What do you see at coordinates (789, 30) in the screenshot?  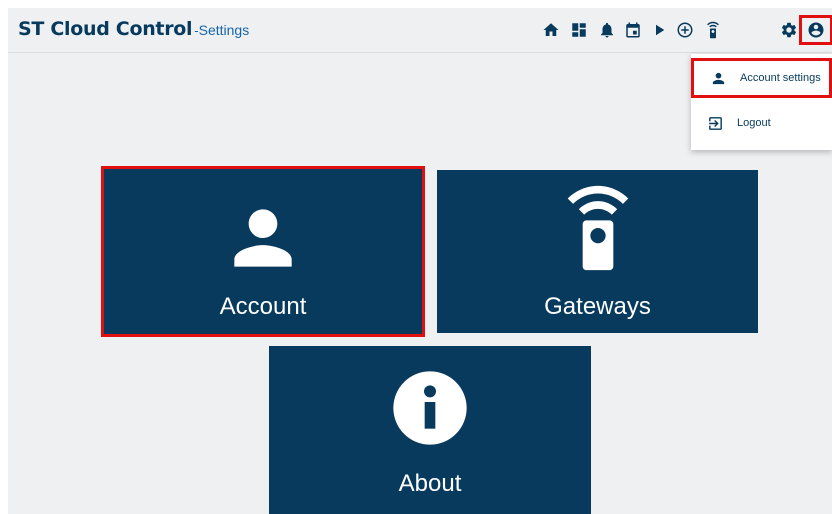 I see `gear-icon` at bounding box center [789, 30].